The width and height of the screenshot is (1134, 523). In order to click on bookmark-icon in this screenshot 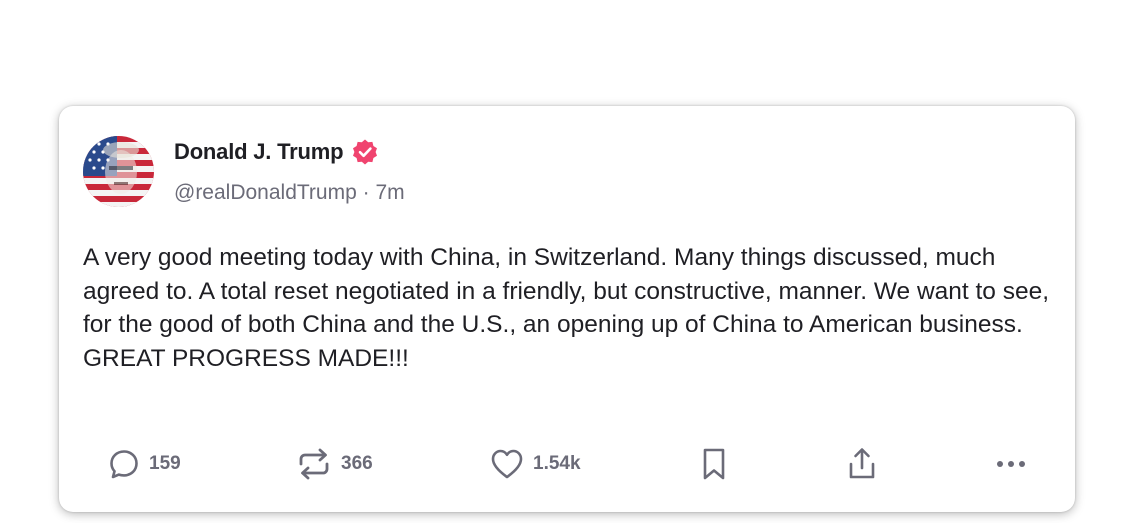, I will do `click(714, 464)`.